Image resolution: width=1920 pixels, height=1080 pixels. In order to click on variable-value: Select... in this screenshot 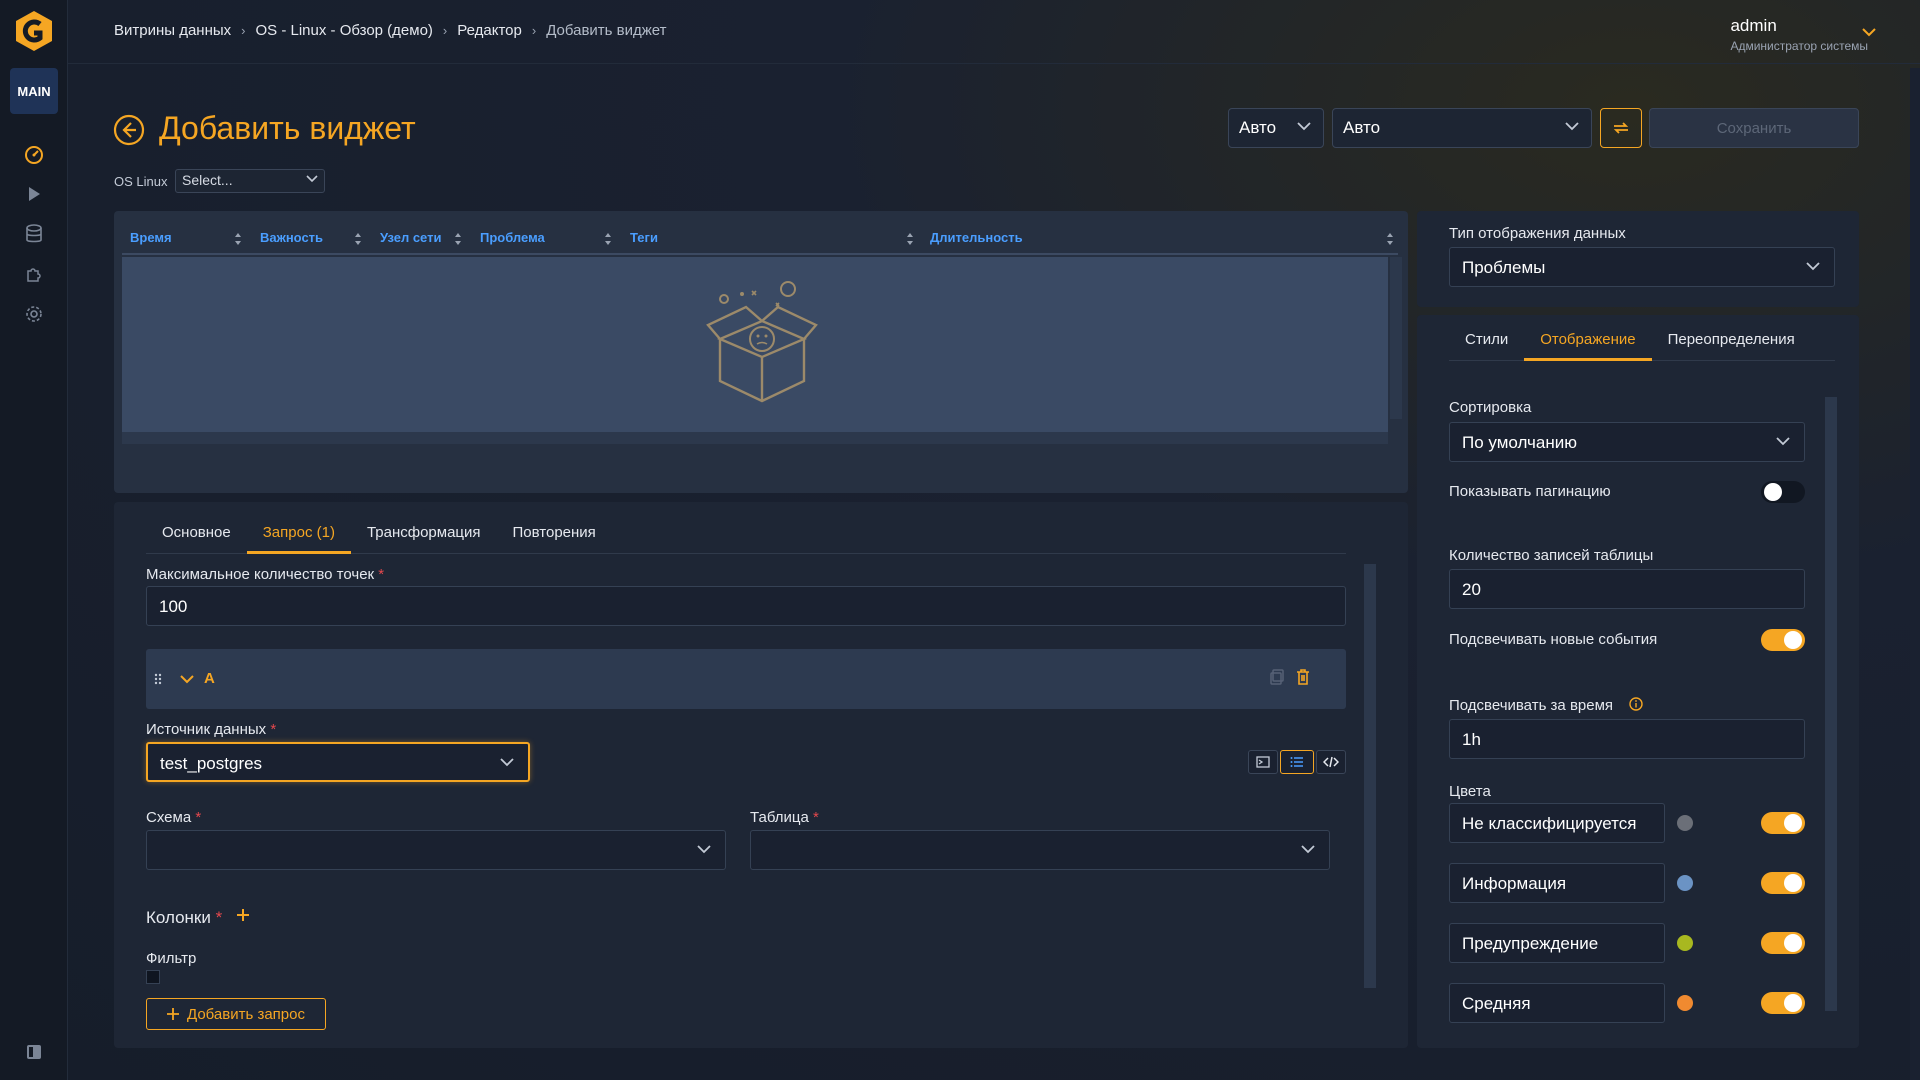, I will do `click(207, 180)`.